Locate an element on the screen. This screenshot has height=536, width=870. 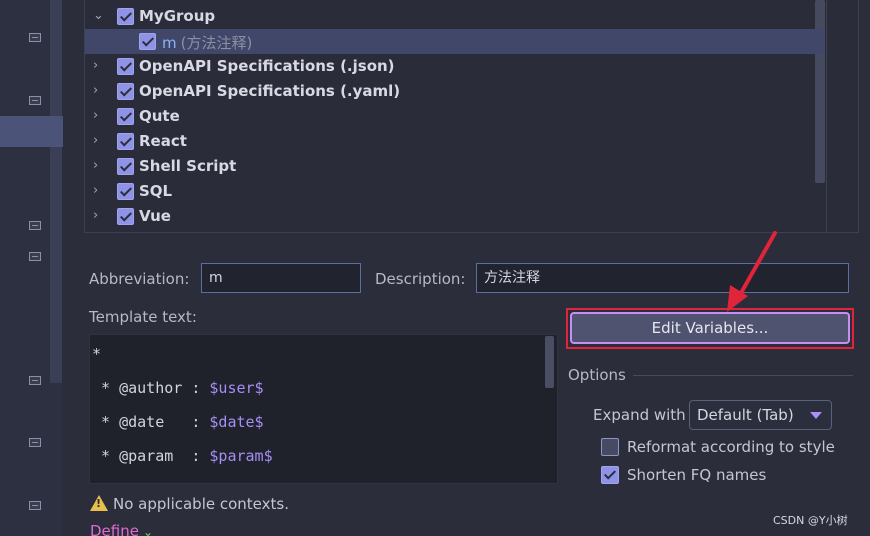
template-description: (方法注释) is located at coordinates (216, 43).